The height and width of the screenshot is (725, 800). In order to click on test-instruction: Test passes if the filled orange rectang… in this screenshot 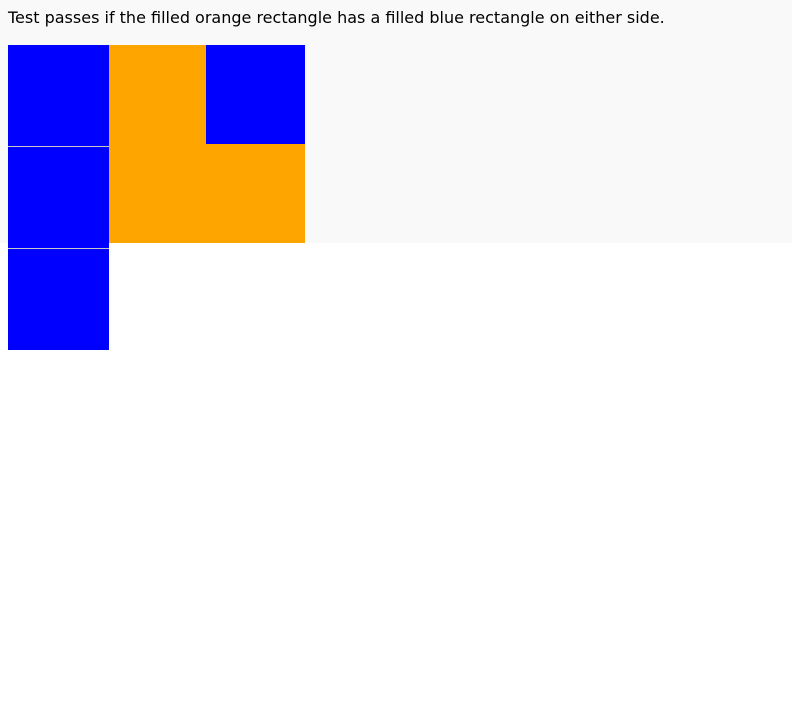, I will do `click(336, 17)`.